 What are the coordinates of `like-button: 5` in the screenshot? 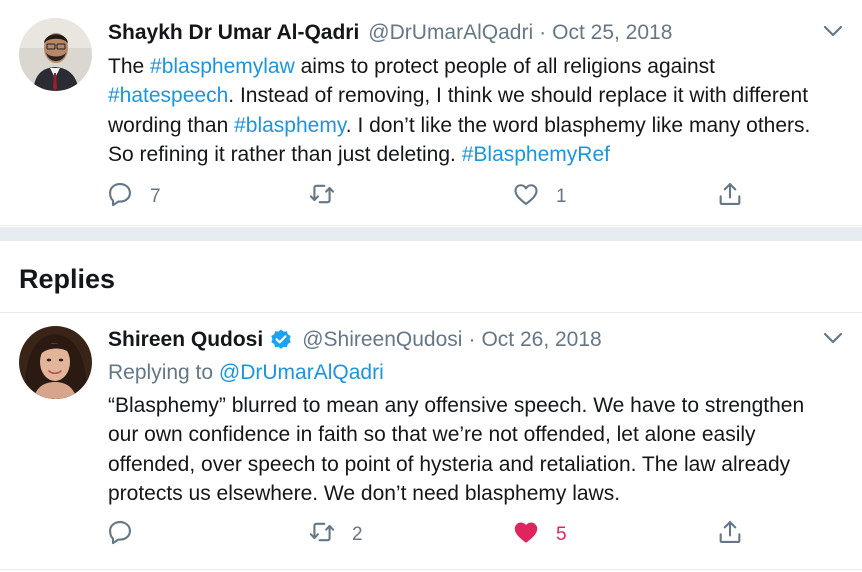 It's located at (539, 535).